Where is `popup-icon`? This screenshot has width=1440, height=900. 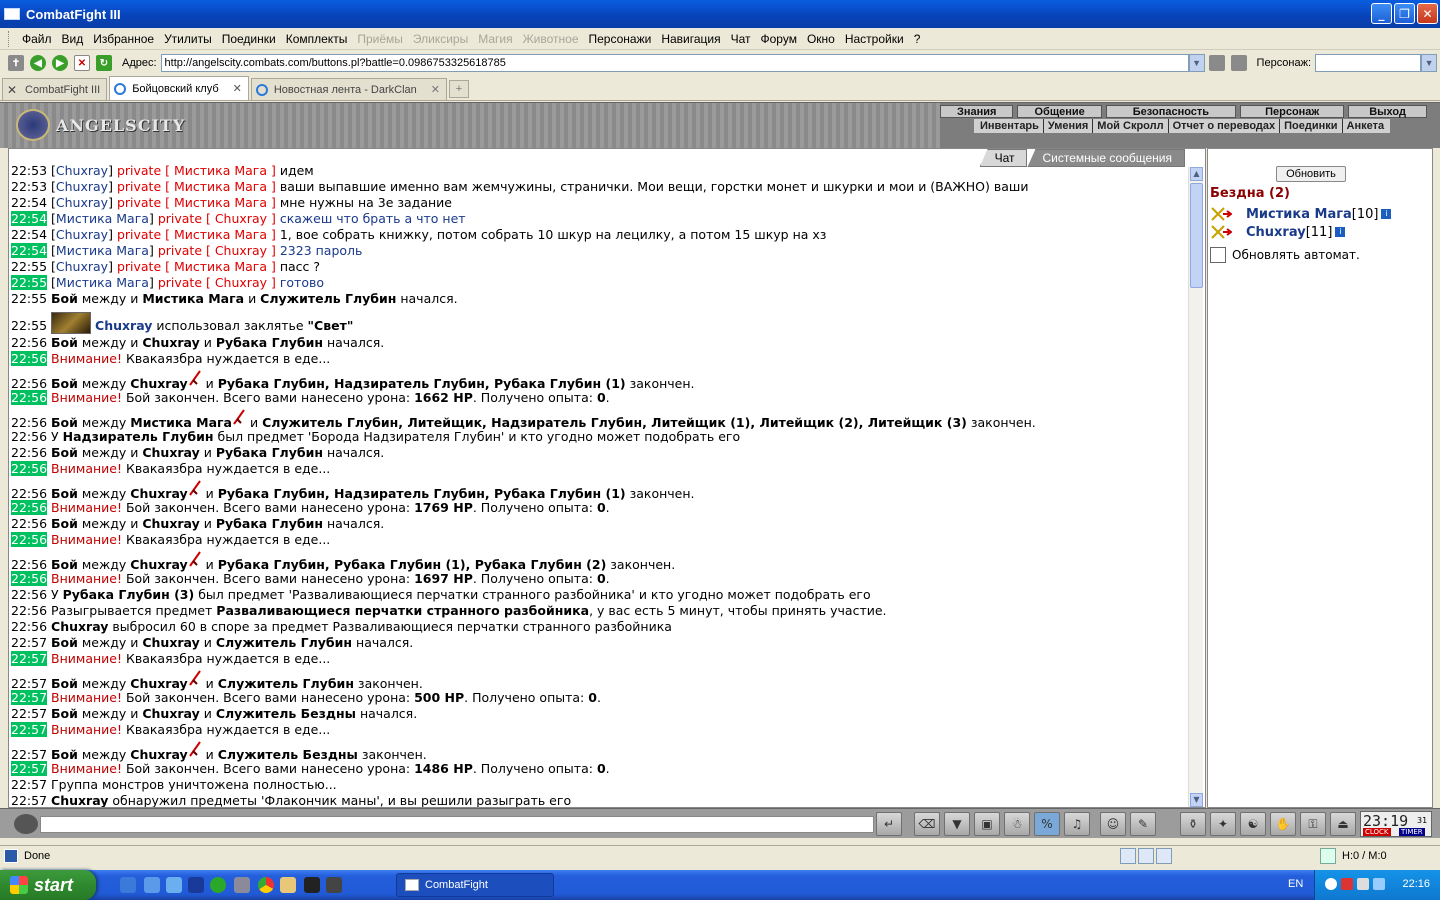 popup-icon is located at coordinates (1164, 856).